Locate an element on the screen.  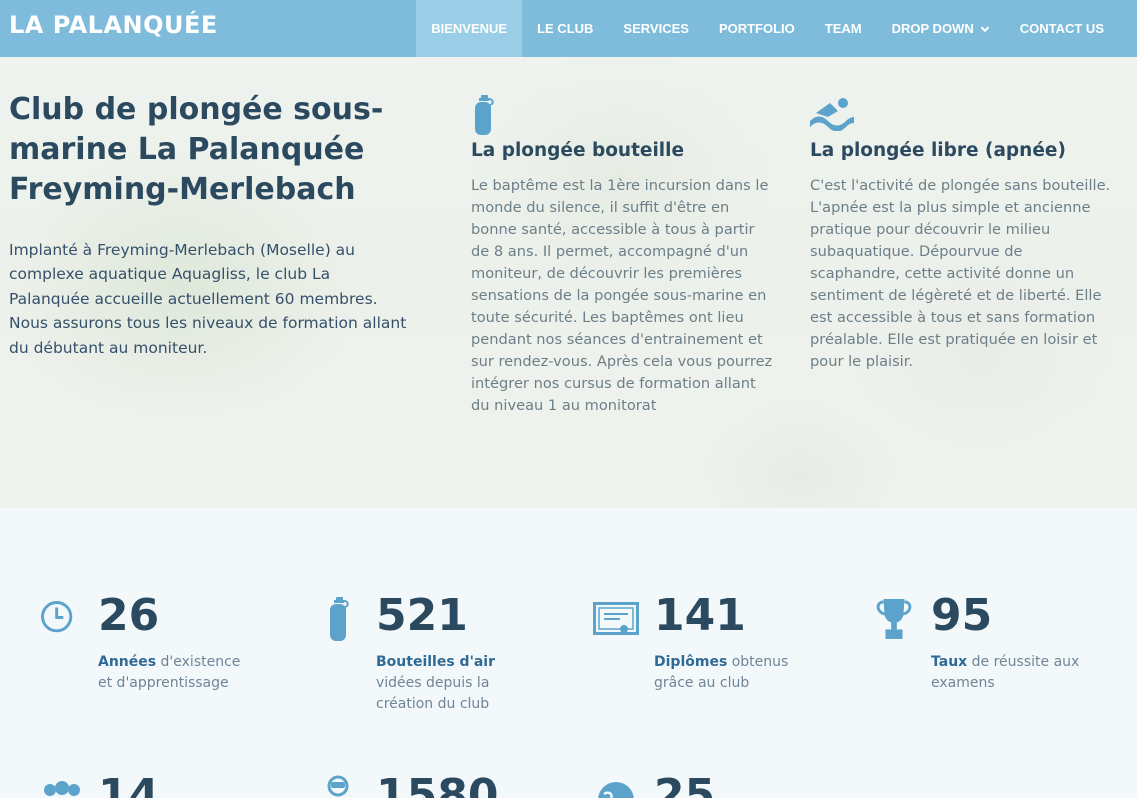
nav-item-bienvenue: BIENVENUE is located at coordinates (469, 28).